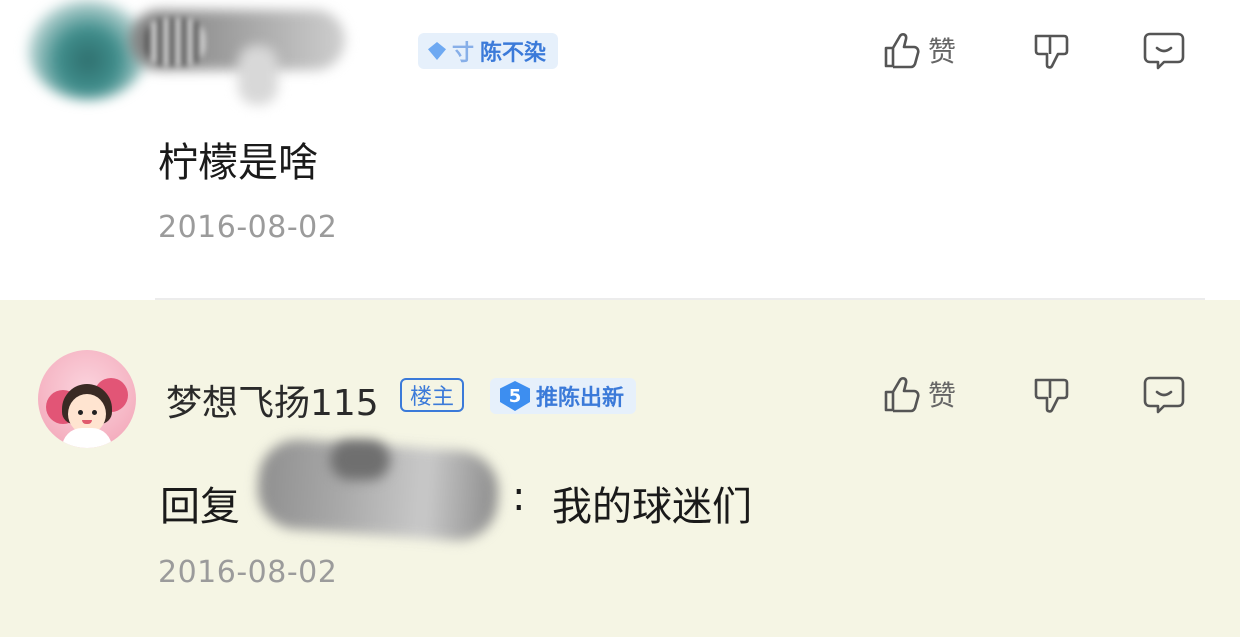  Describe the element at coordinates (580, 398) in the screenshot. I see `badge-text: 推陈出新` at that location.